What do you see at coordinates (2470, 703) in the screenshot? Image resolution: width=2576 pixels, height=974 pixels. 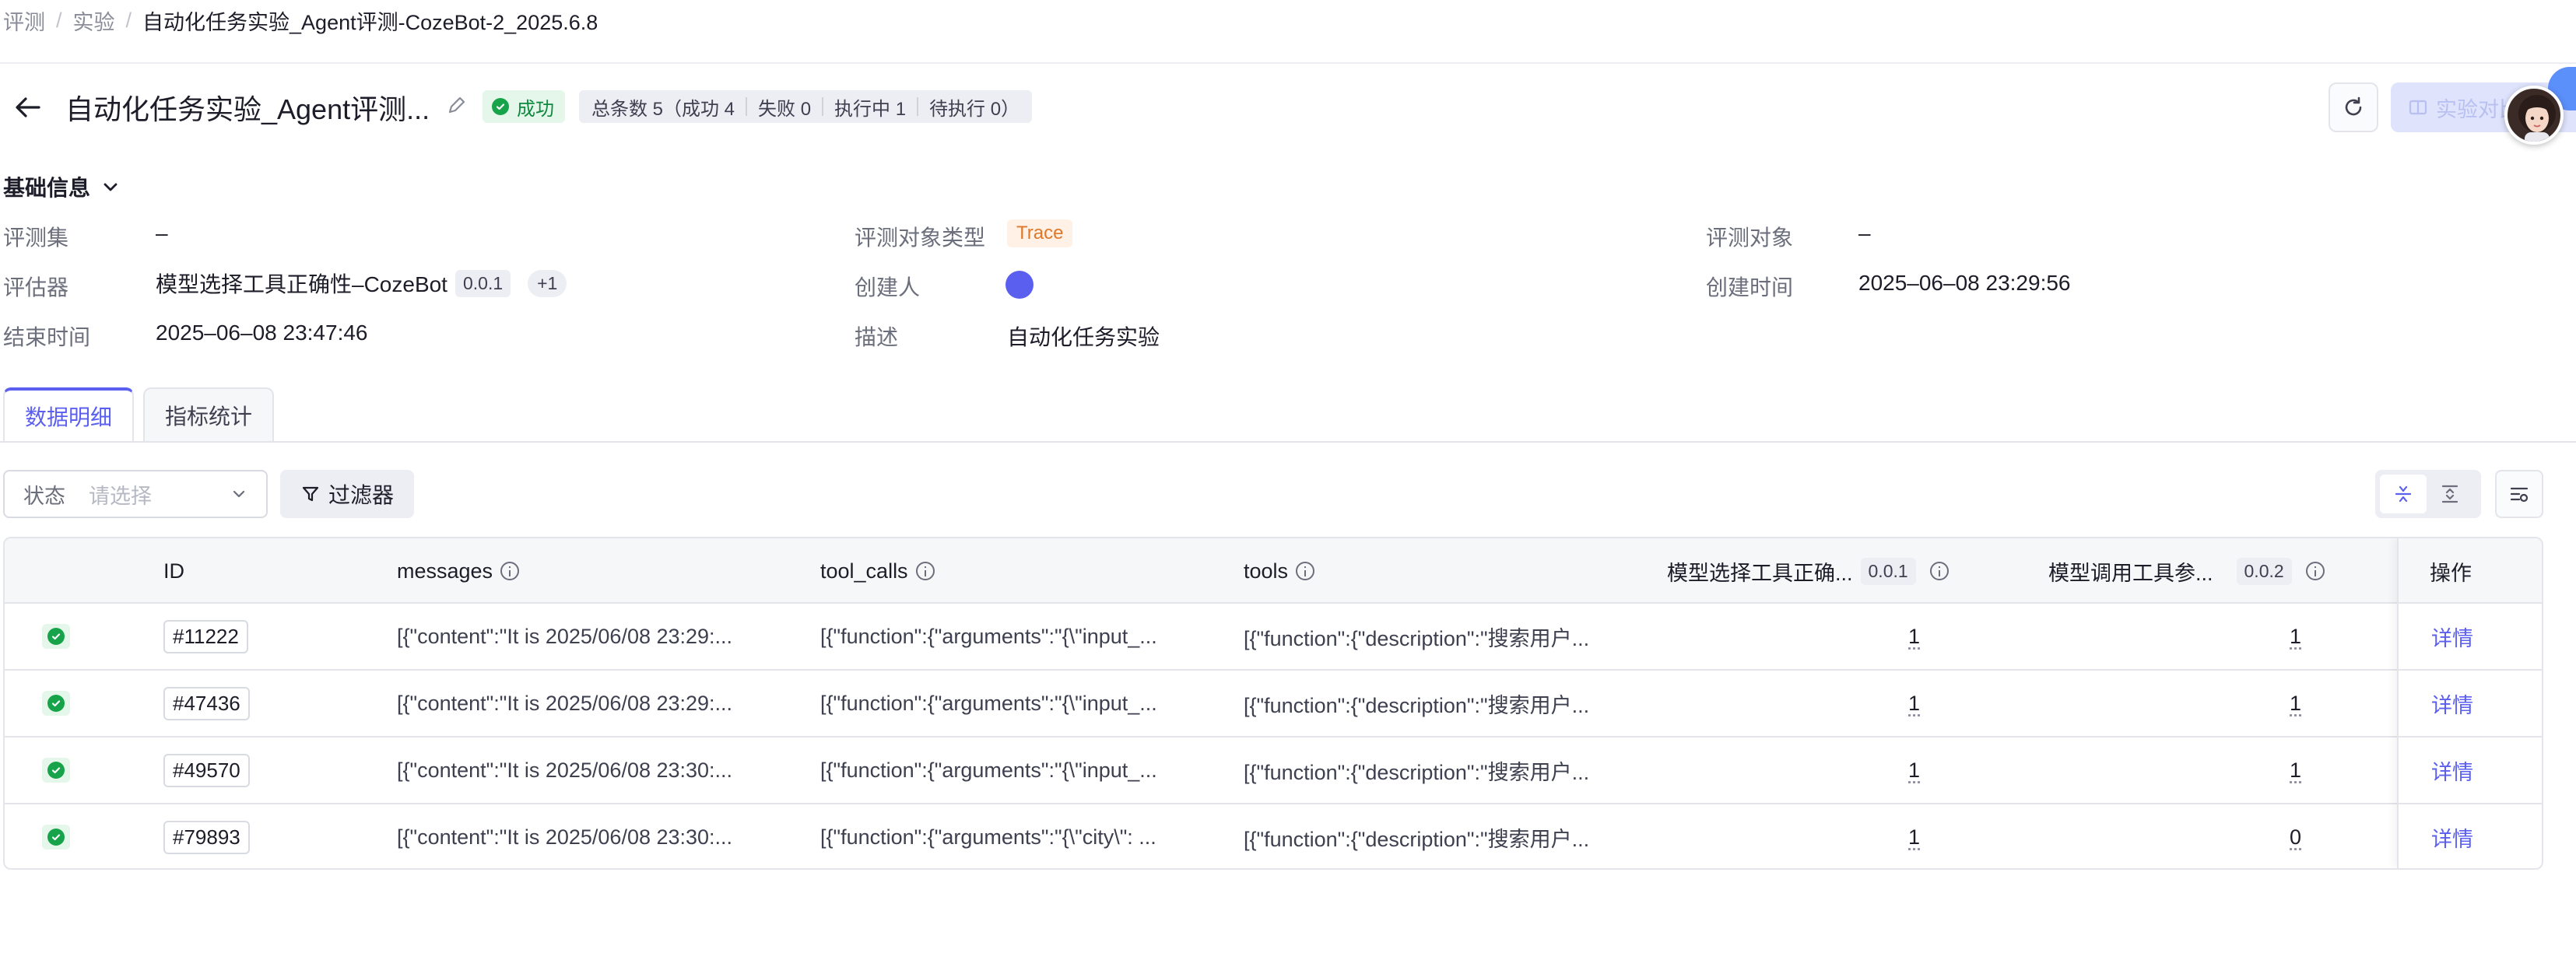 I see `actions-column: 操作` at bounding box center [2470, 703].